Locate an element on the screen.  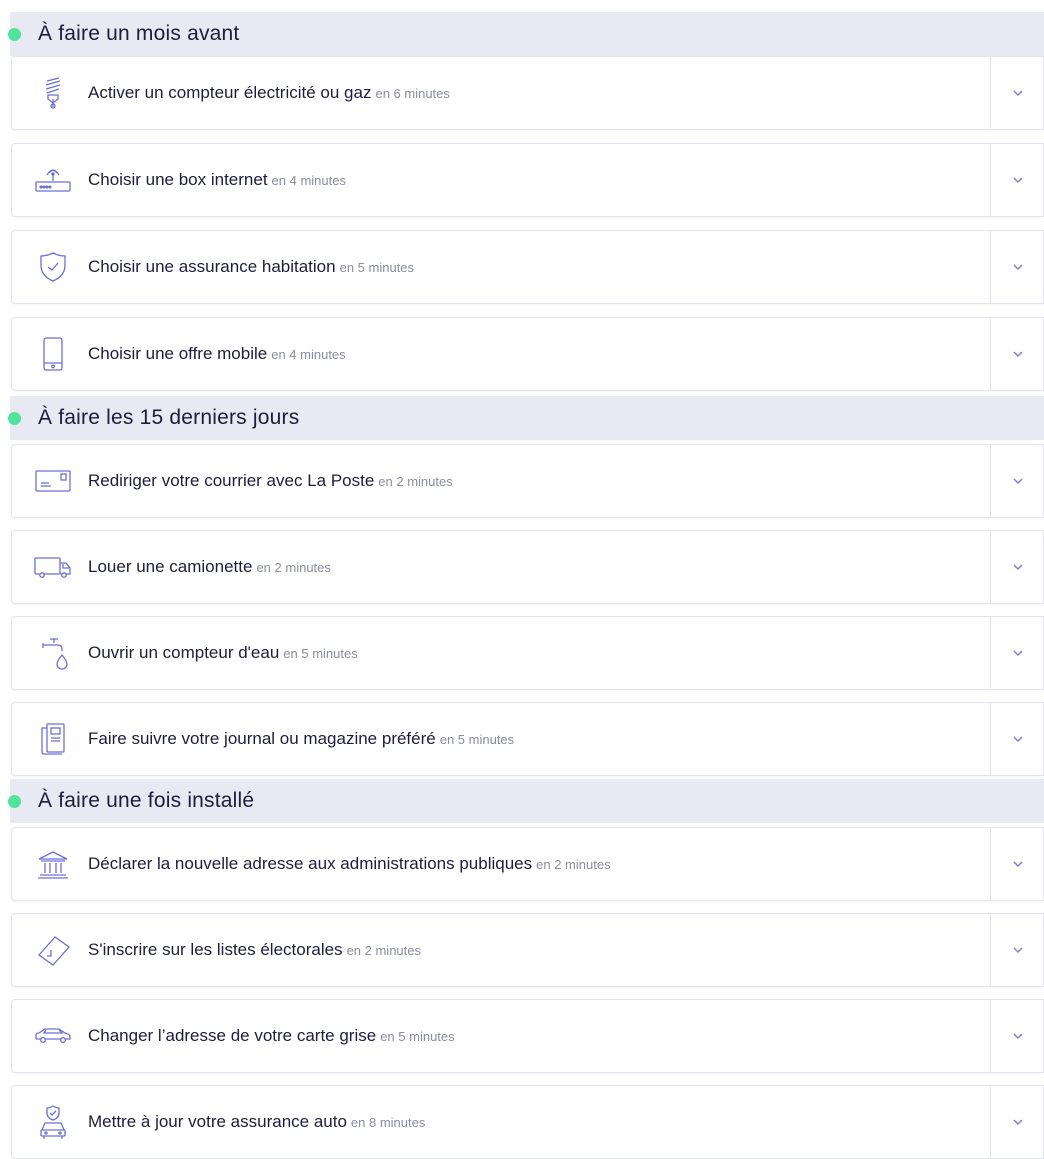
government-building-icon is located at coordinates (53, 864).